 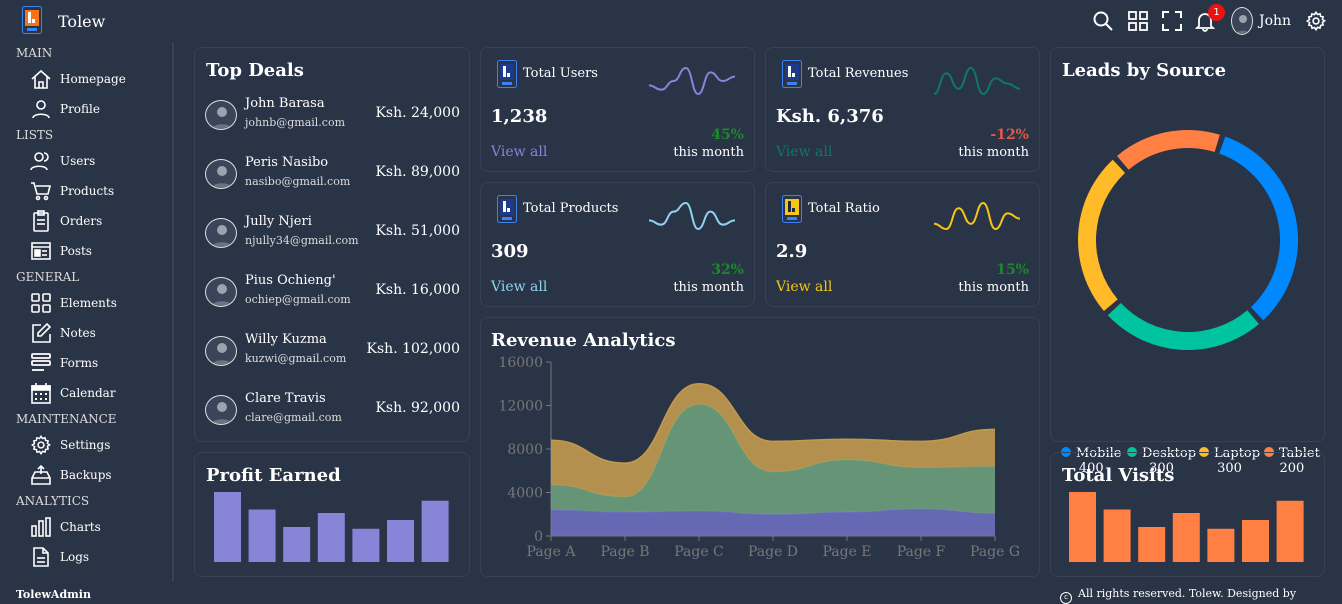 What do you see at coordinates (95, 558) in the screenshot?
I see `sidebar-item-logs: Logs` at bounding box center [95, 558].